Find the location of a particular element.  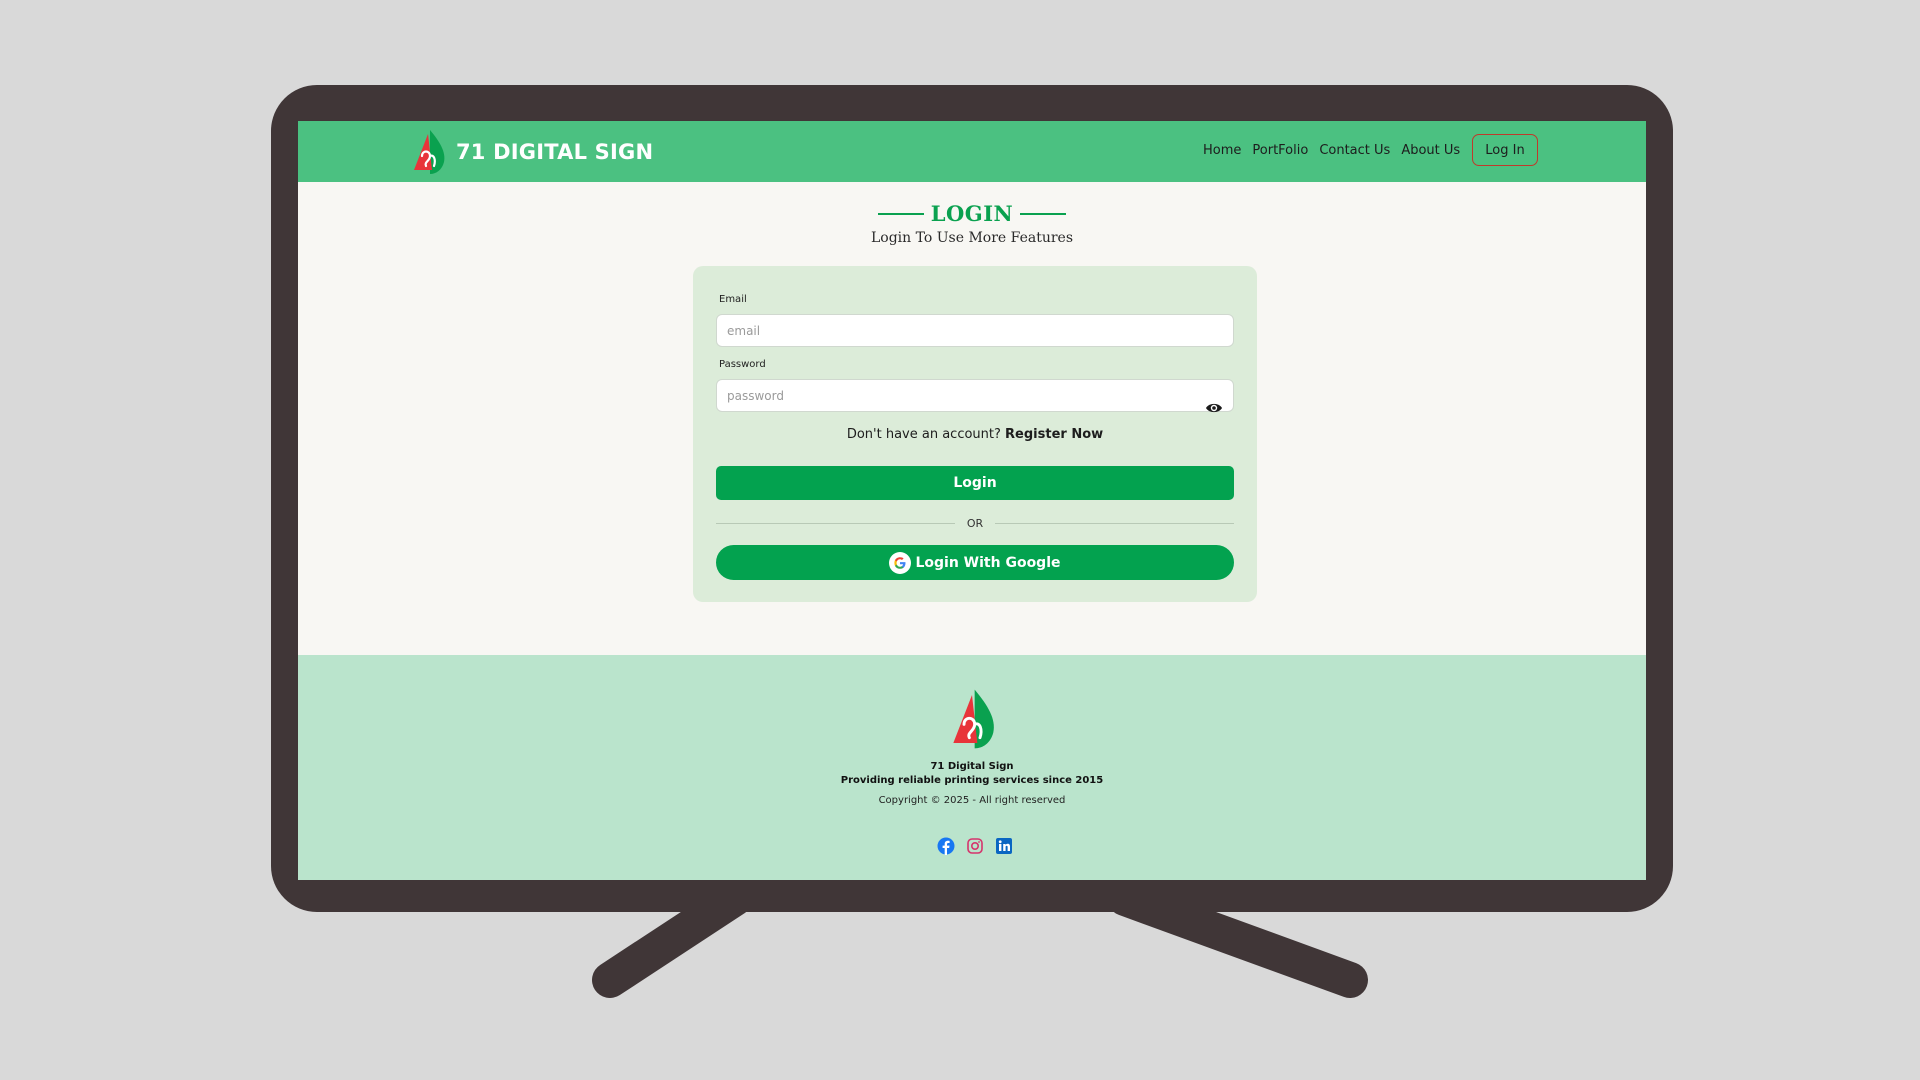

instagram-icon is located at coordinates (975, 846).